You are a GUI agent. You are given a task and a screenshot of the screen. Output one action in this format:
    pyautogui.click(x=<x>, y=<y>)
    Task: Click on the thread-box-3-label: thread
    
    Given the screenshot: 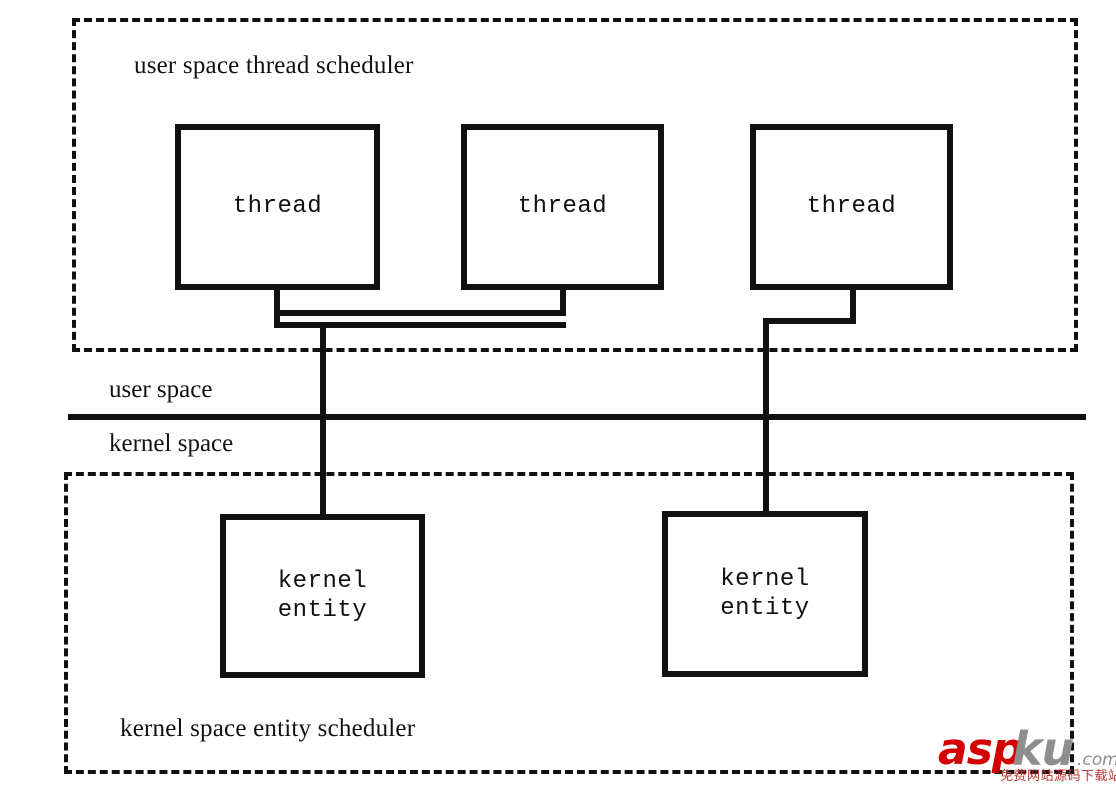 What is the action you would take?
    pyautogui.click(x=851, y=207)
    